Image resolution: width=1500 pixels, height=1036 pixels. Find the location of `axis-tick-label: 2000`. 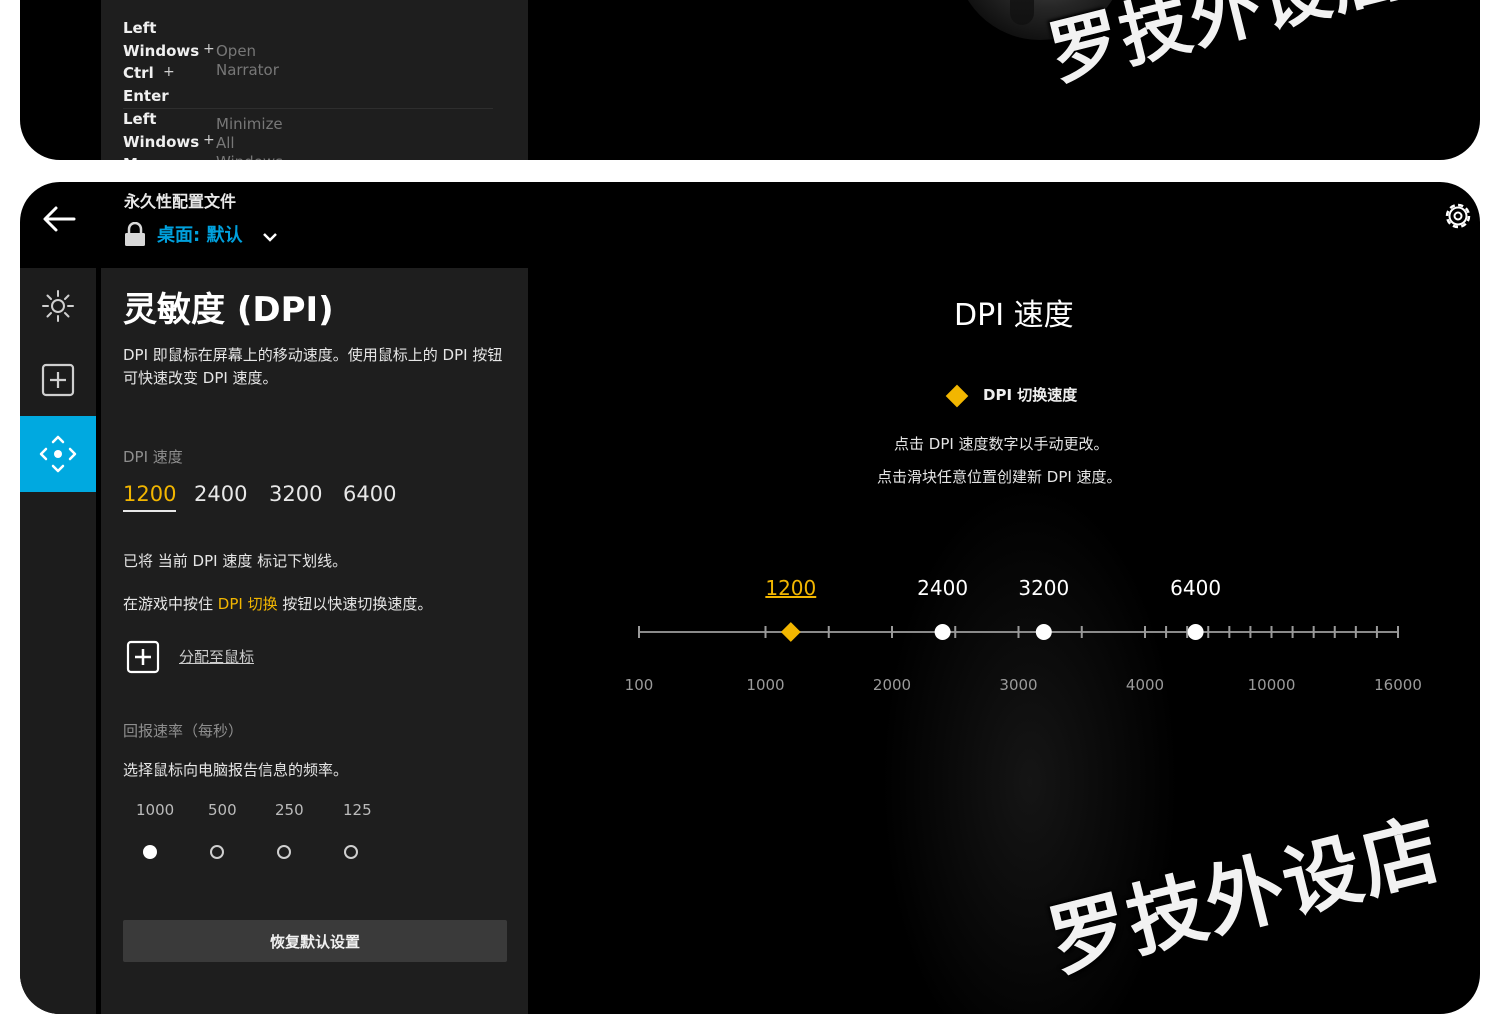

axis-tick-label: 2000 is located at coordinates (892, 685).